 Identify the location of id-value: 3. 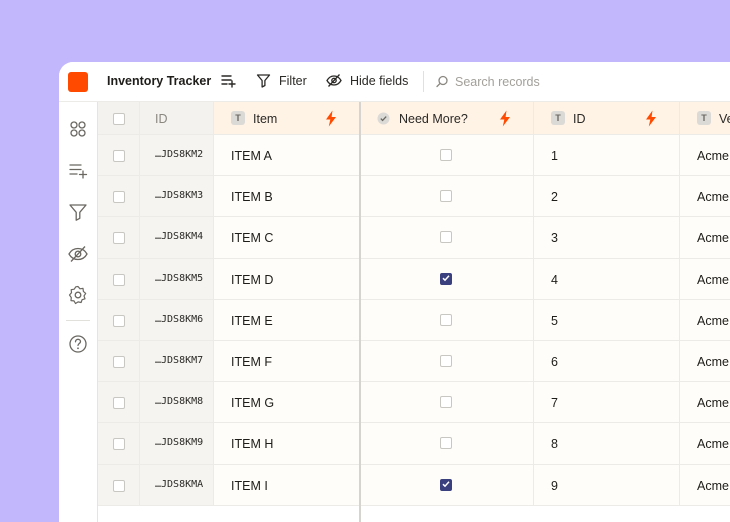
(554, 238).